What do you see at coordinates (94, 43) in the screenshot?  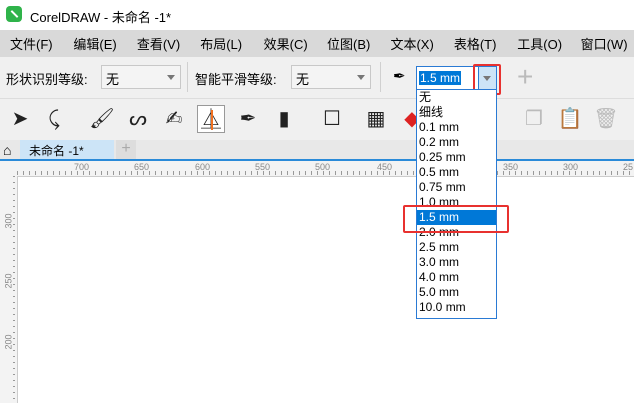 I see `menu-edit: 编辑(E)` at bounding box center [94, 43].